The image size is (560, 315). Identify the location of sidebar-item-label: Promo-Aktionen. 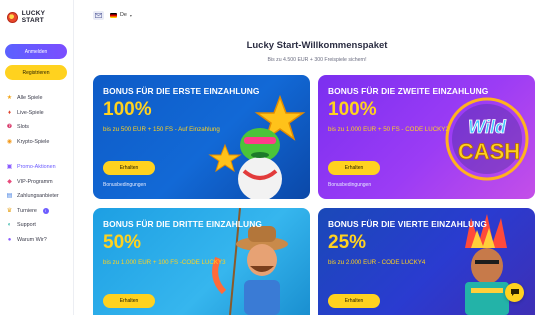
(36, 167).